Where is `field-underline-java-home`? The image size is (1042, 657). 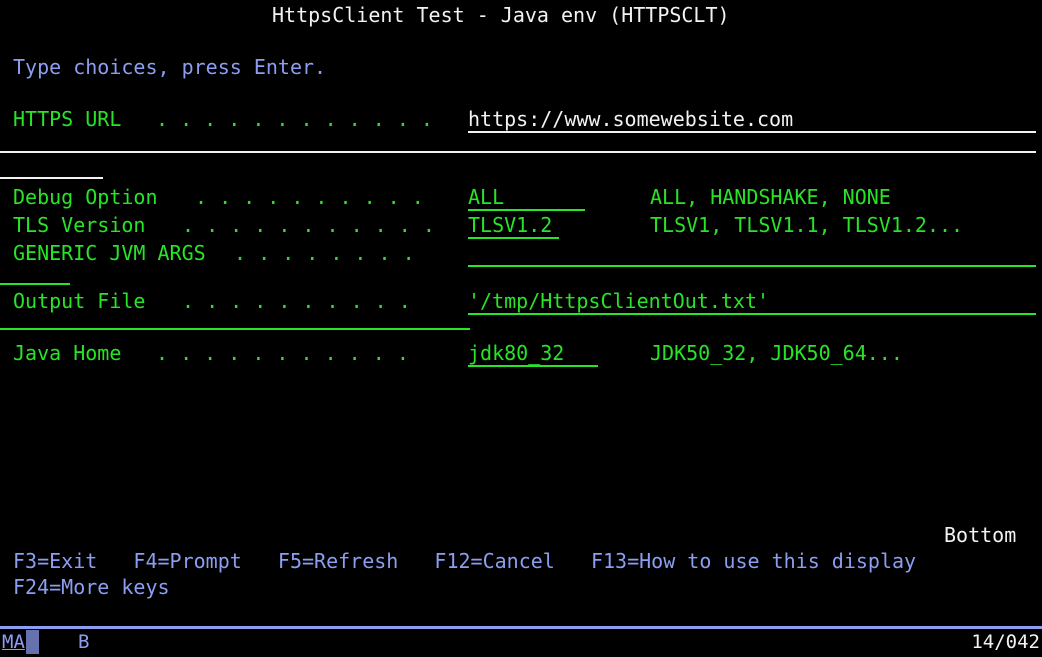
field-underline-java-home is located at coordinates (533, 366).